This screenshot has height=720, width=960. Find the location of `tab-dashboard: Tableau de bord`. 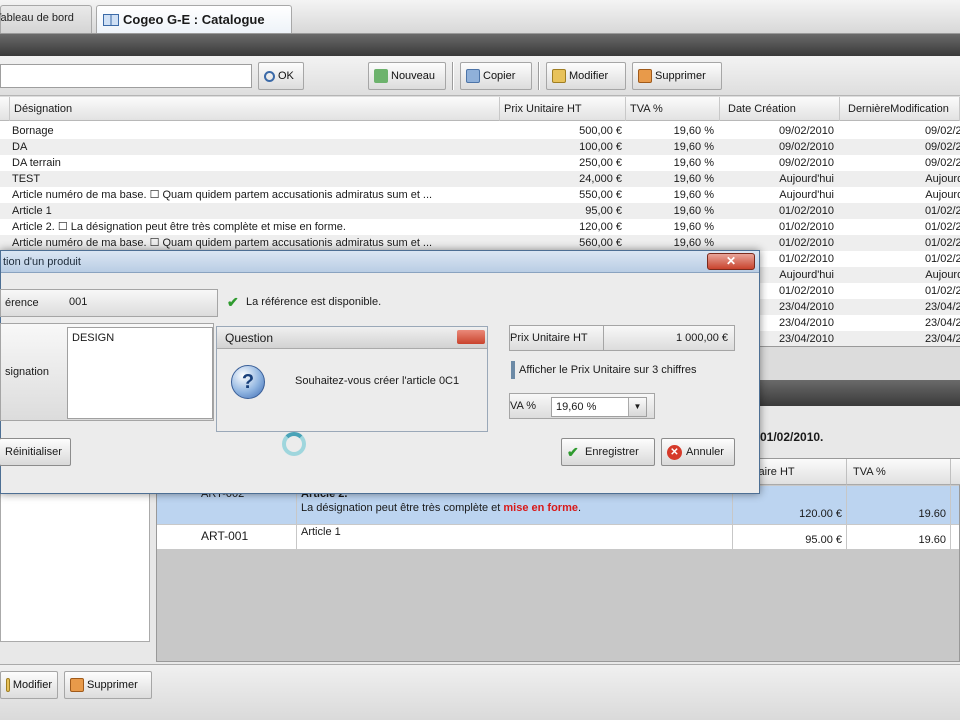

tab-dashboard: Tableau de bord is located at coordinates (46, 19).